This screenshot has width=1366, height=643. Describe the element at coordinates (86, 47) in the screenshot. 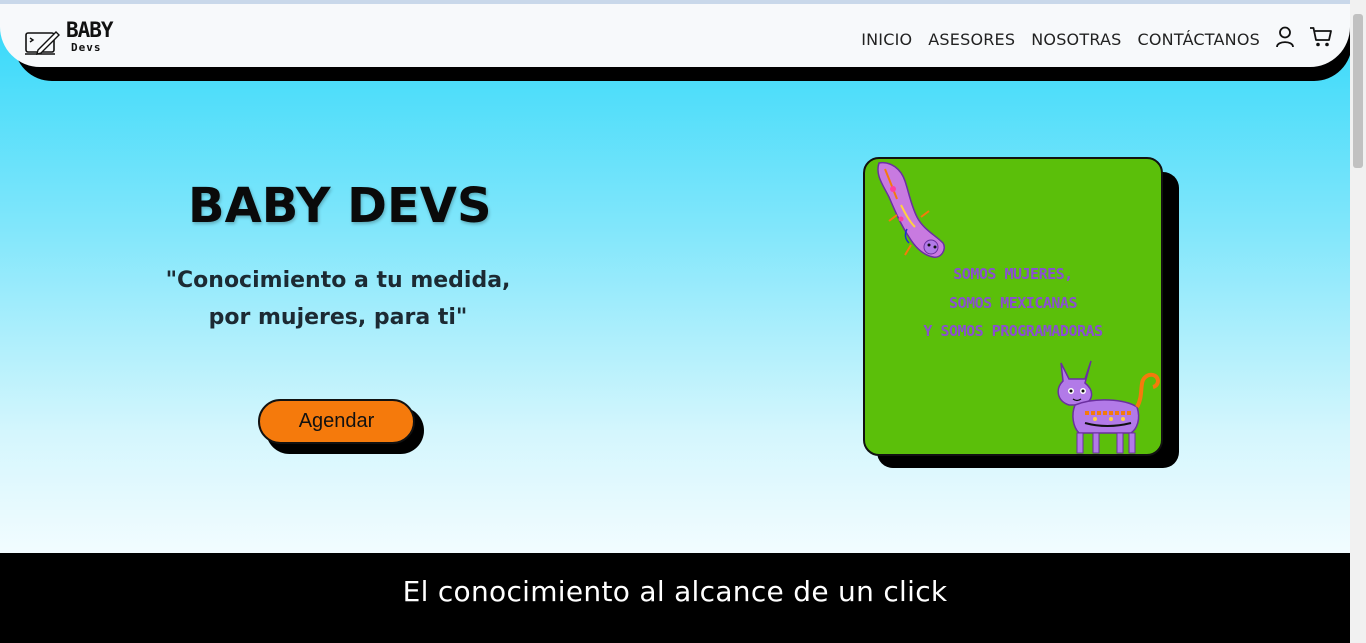

I see `brand-word-devs: Devs` at that location.